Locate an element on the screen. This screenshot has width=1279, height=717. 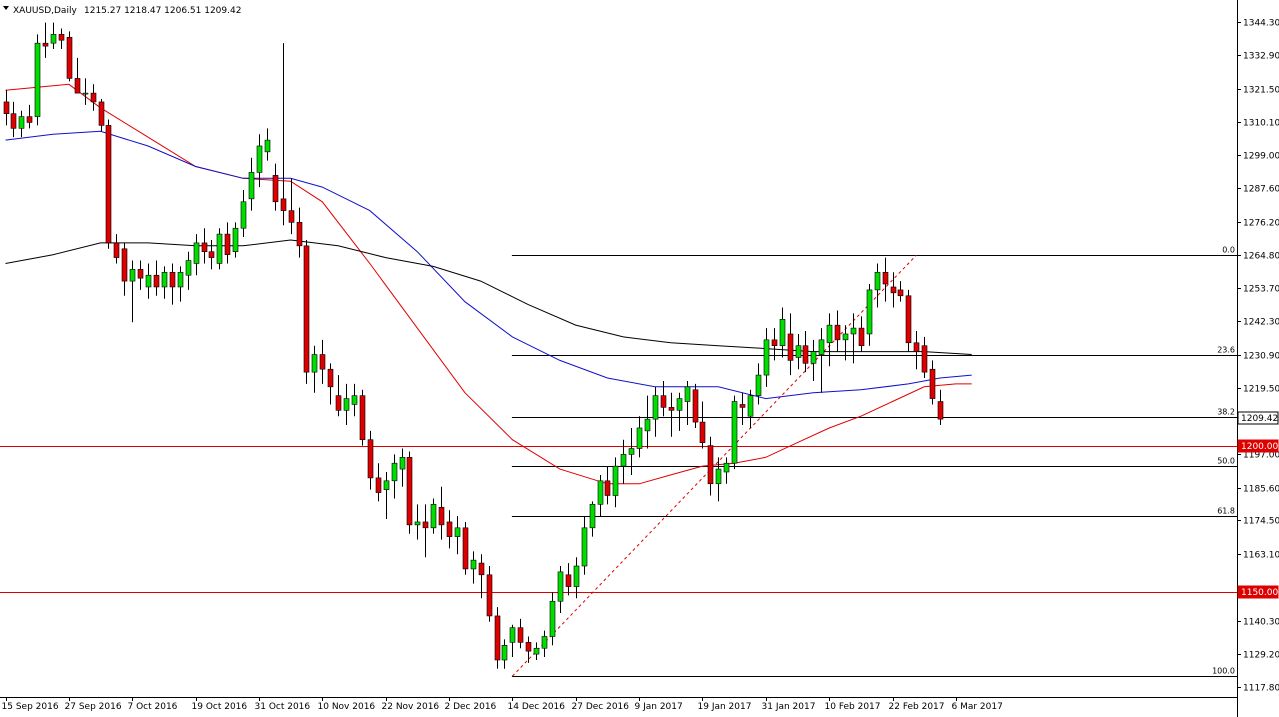
symbol-label: XAUUSD,Daily is located at coordinates (45, 11).